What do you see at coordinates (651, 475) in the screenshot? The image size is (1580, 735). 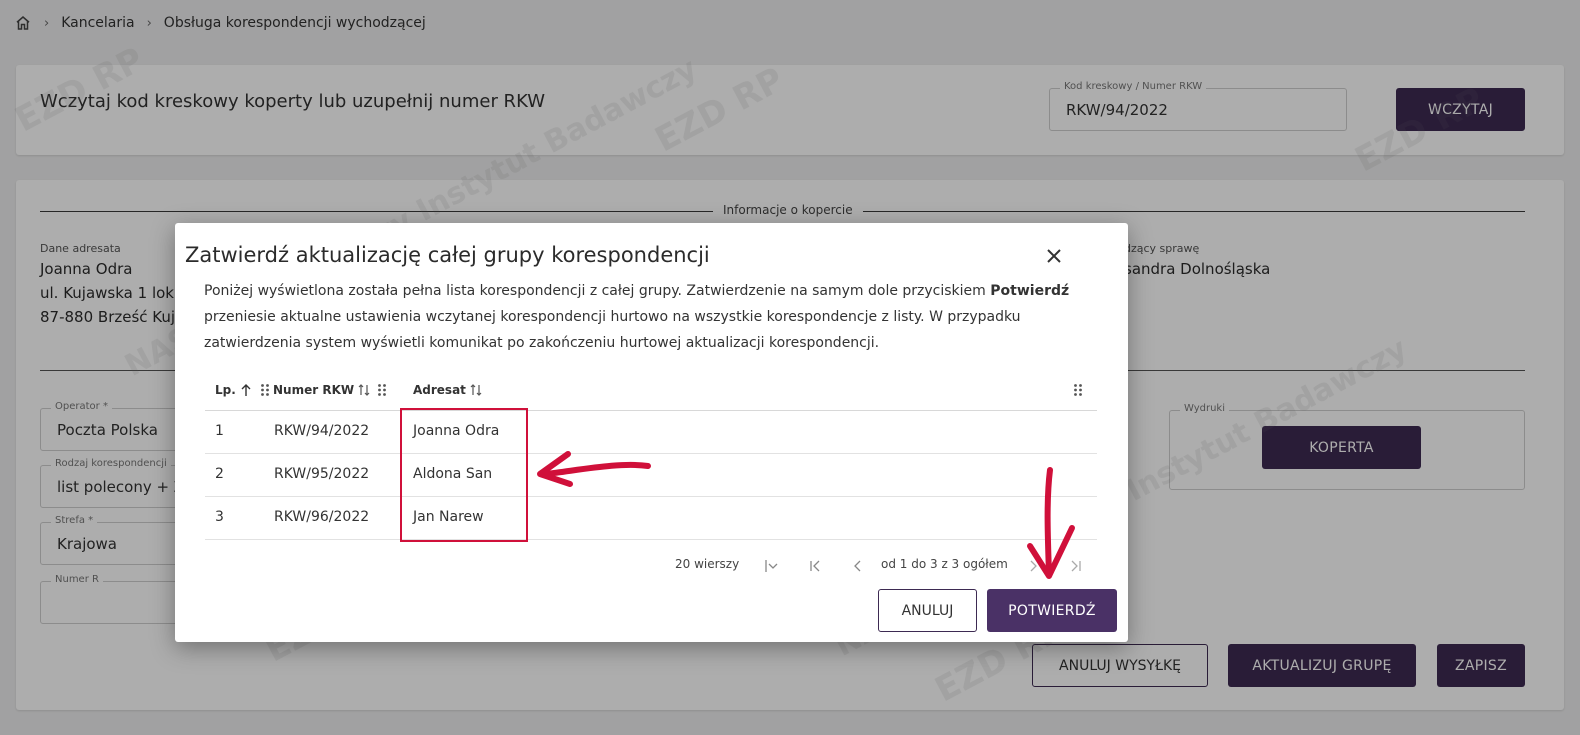 I see `table-row: 2 RKW/95/2022 Aldona San` at bounding box center [651, 475].